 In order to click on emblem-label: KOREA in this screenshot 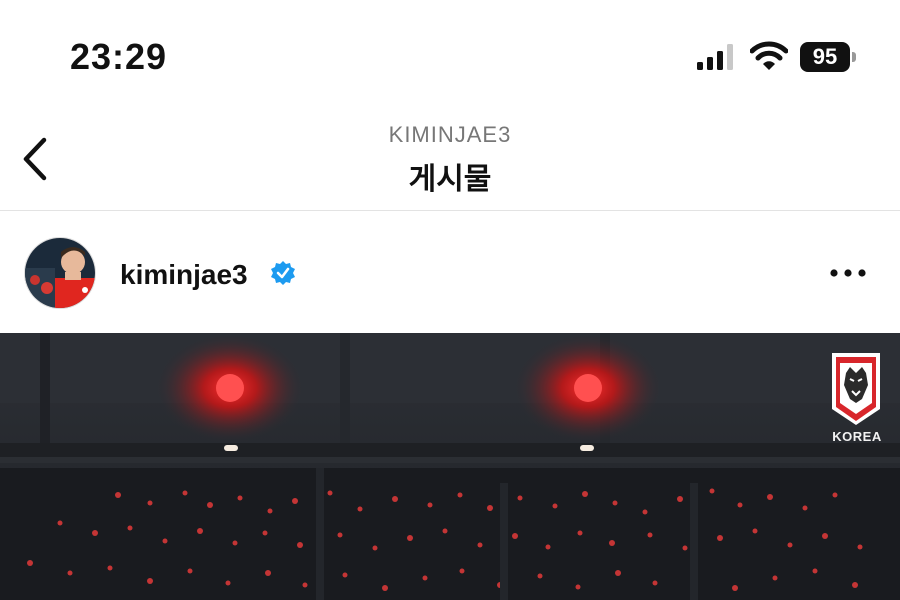, I will do `click(857, 436)`.